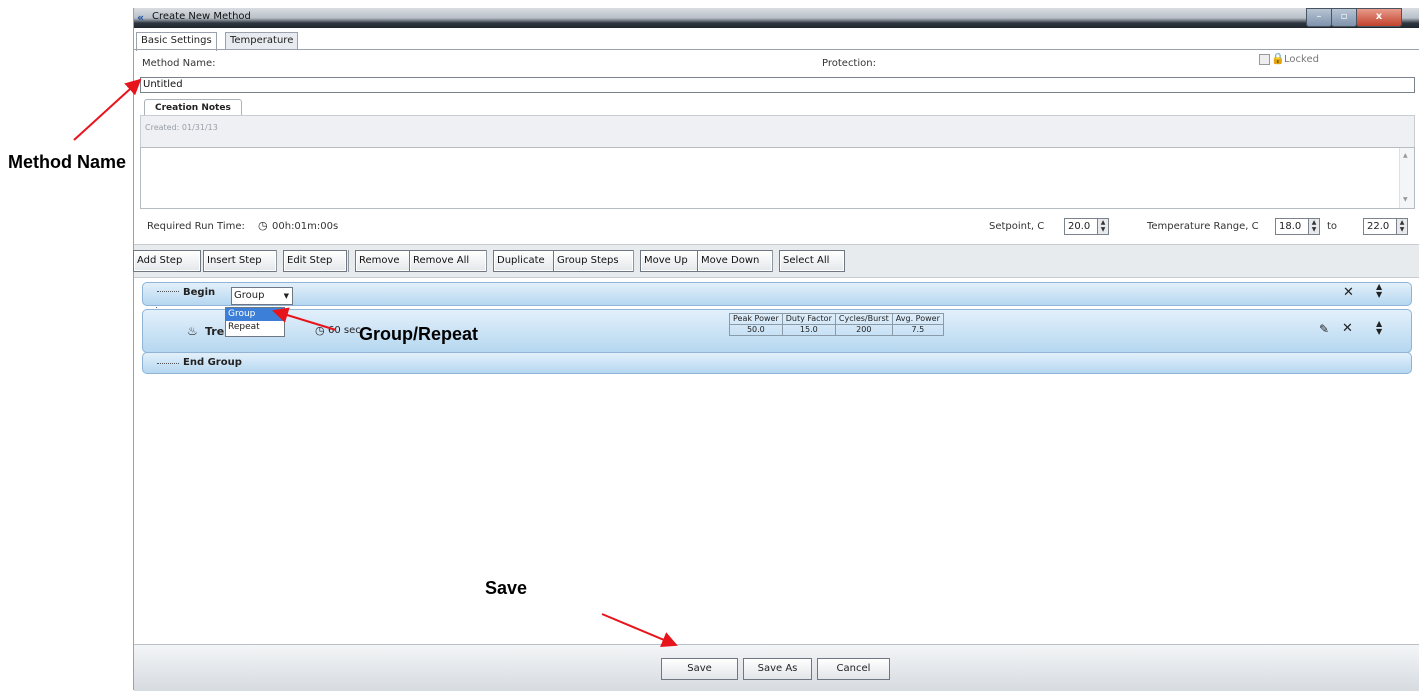 The height and width of the screenshot is (691, 1419). Describe the element at coordinates (419, 334) in the screenshot. I see `annotation-group-repeat: Group/Repeat` at that location.